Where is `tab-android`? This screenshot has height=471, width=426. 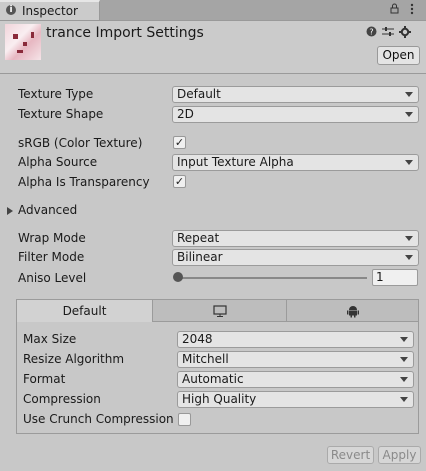 tab-android is located at coordinates (352, 311).